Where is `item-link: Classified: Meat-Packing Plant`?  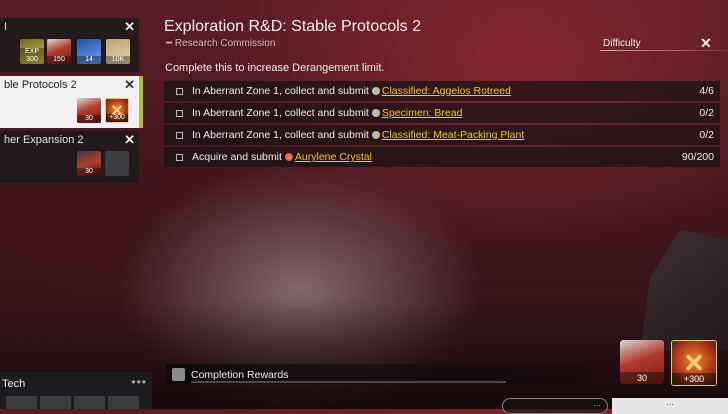
item-link: Classified: Meat-Packing Plant is located at coordinates (453, 135).